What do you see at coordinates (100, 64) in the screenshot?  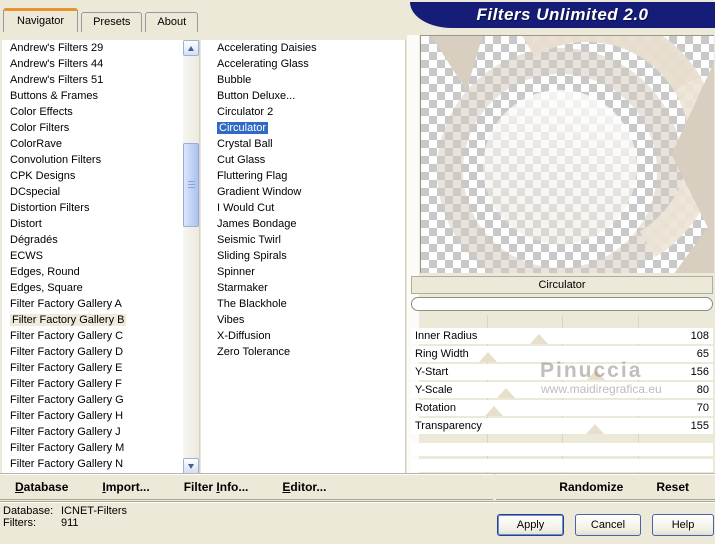 I see `category-item: Andrew's Filters 44` at bounding box center [100, 64].